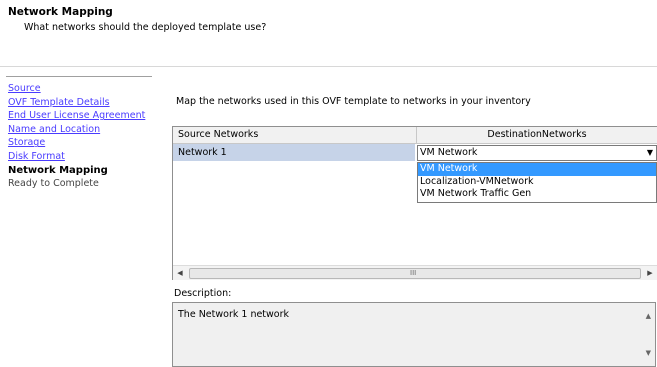 The width and height of the screenshot is (657, 367). Describe the element at coordinates (203, 293) in the screenshot. I see `description-label: Description:` at that location.